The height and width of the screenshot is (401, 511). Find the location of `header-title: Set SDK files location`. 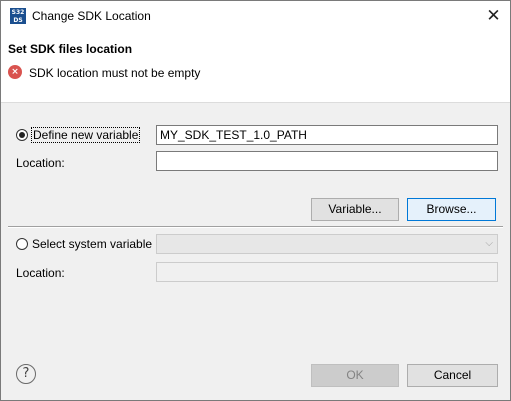

header-title: Set SDK files location is located at coordinates (70, 49).